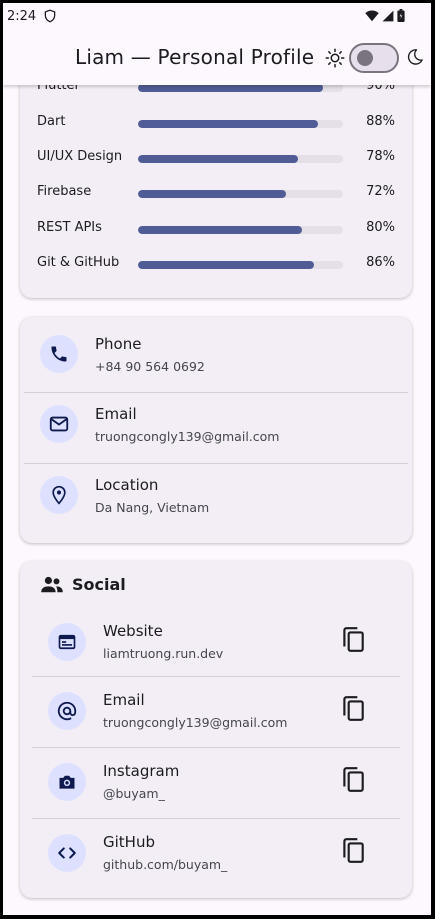 The width and height of the screenshot is (435, 919). What do you see at coordinates (216, 854) in the screenshot?
I see `social-row-github: GitHub github.com/buyam_` at bounding box center [216, 854].